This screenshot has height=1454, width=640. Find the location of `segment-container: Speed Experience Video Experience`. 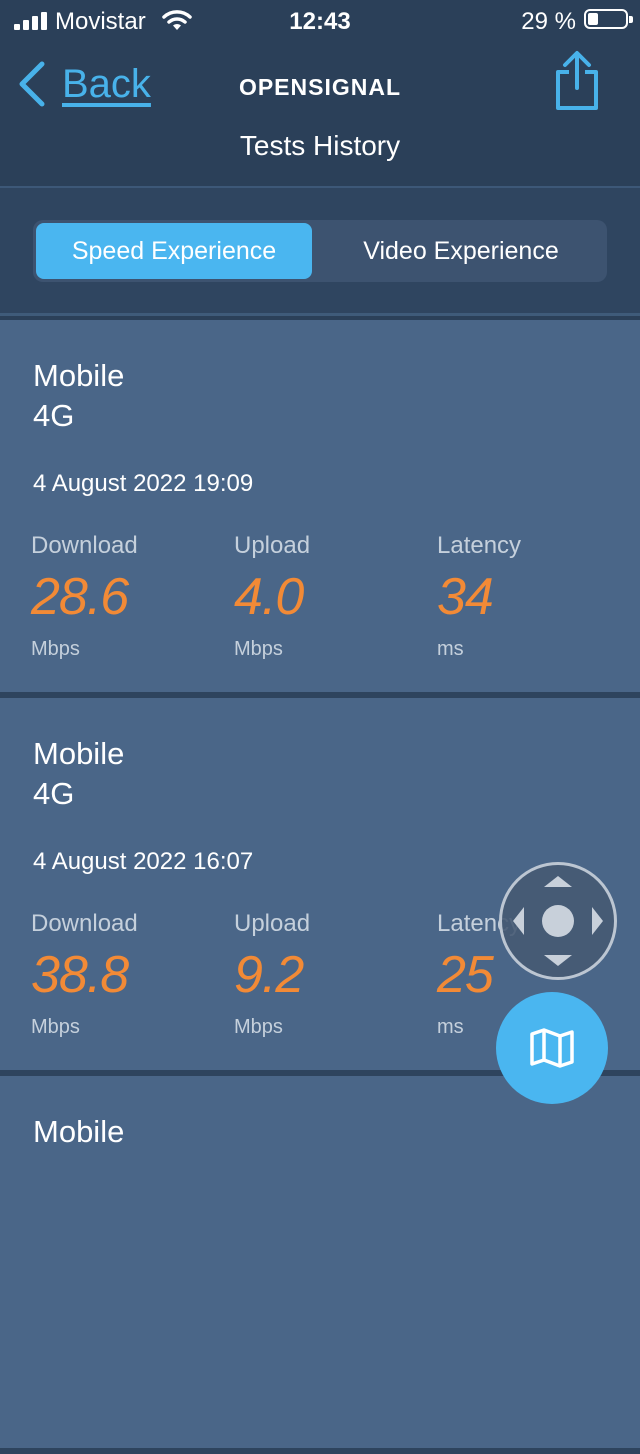

segment-container: Speed Experience Video Experience is located at coordinates (320, 252).